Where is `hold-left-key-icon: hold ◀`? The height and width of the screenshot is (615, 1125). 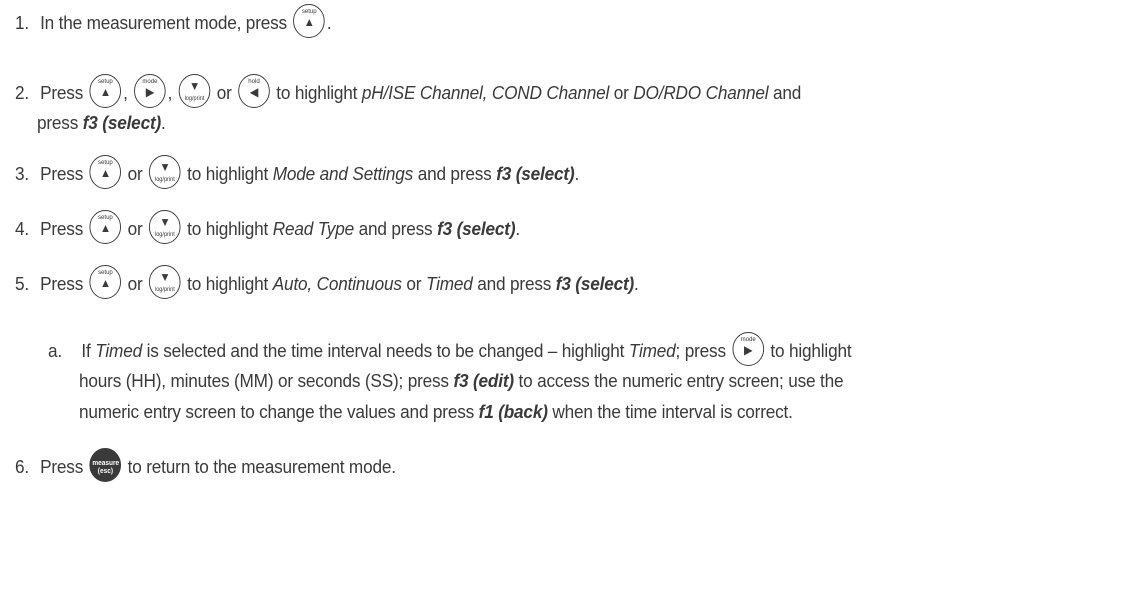 hold-left-key-icon: hold ◀ is located at coordinates (254, 91).